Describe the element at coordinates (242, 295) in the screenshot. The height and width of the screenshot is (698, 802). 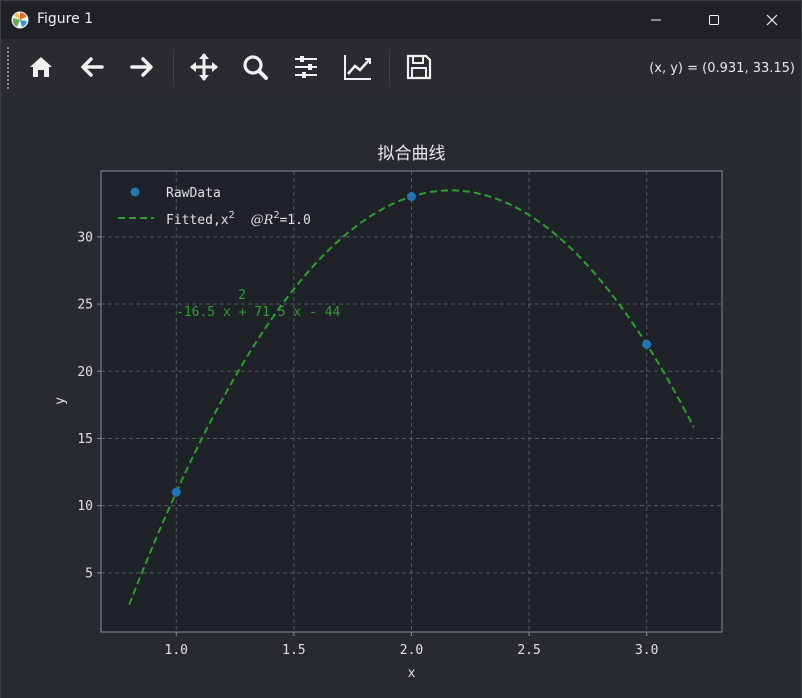
I see `annotation-exponent: 2` at that location.